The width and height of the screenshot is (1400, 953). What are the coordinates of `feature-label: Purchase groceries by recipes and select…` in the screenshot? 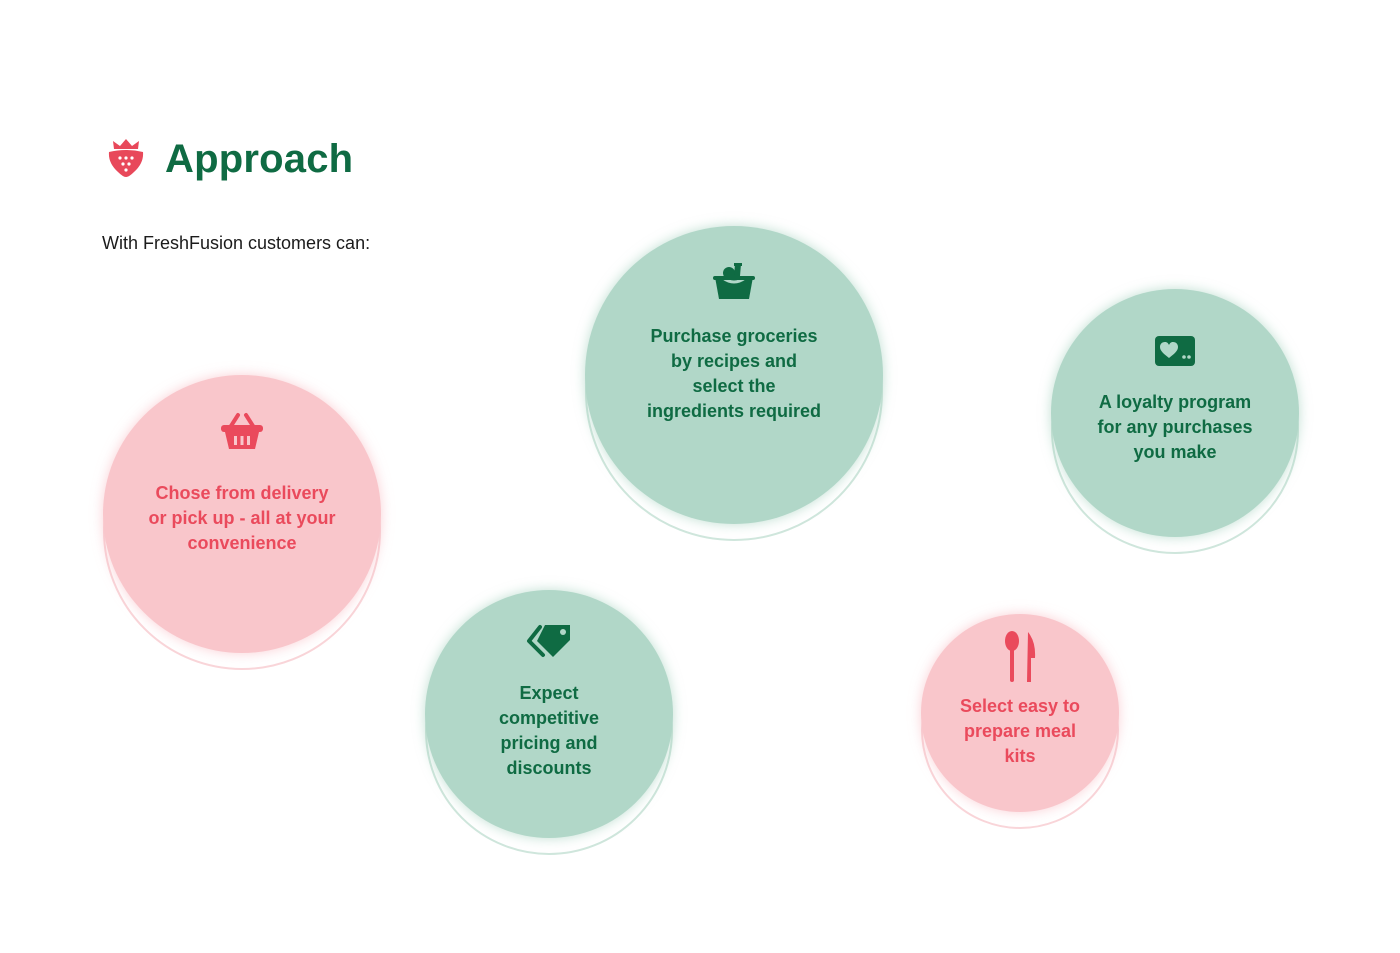 It's located at (734, 373).